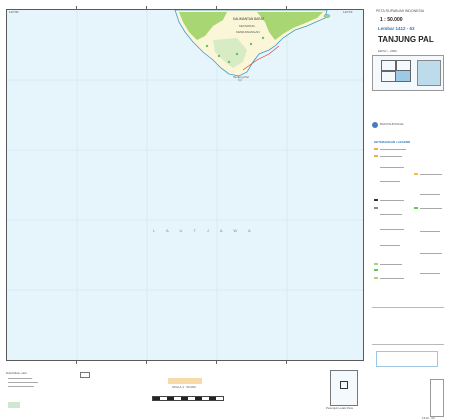 The image size is (450, 420). Describe the element at coordinates (400, 11) in the screenshot. I see `series-title: PETA RUPABUMI INDONESIA` at that location.